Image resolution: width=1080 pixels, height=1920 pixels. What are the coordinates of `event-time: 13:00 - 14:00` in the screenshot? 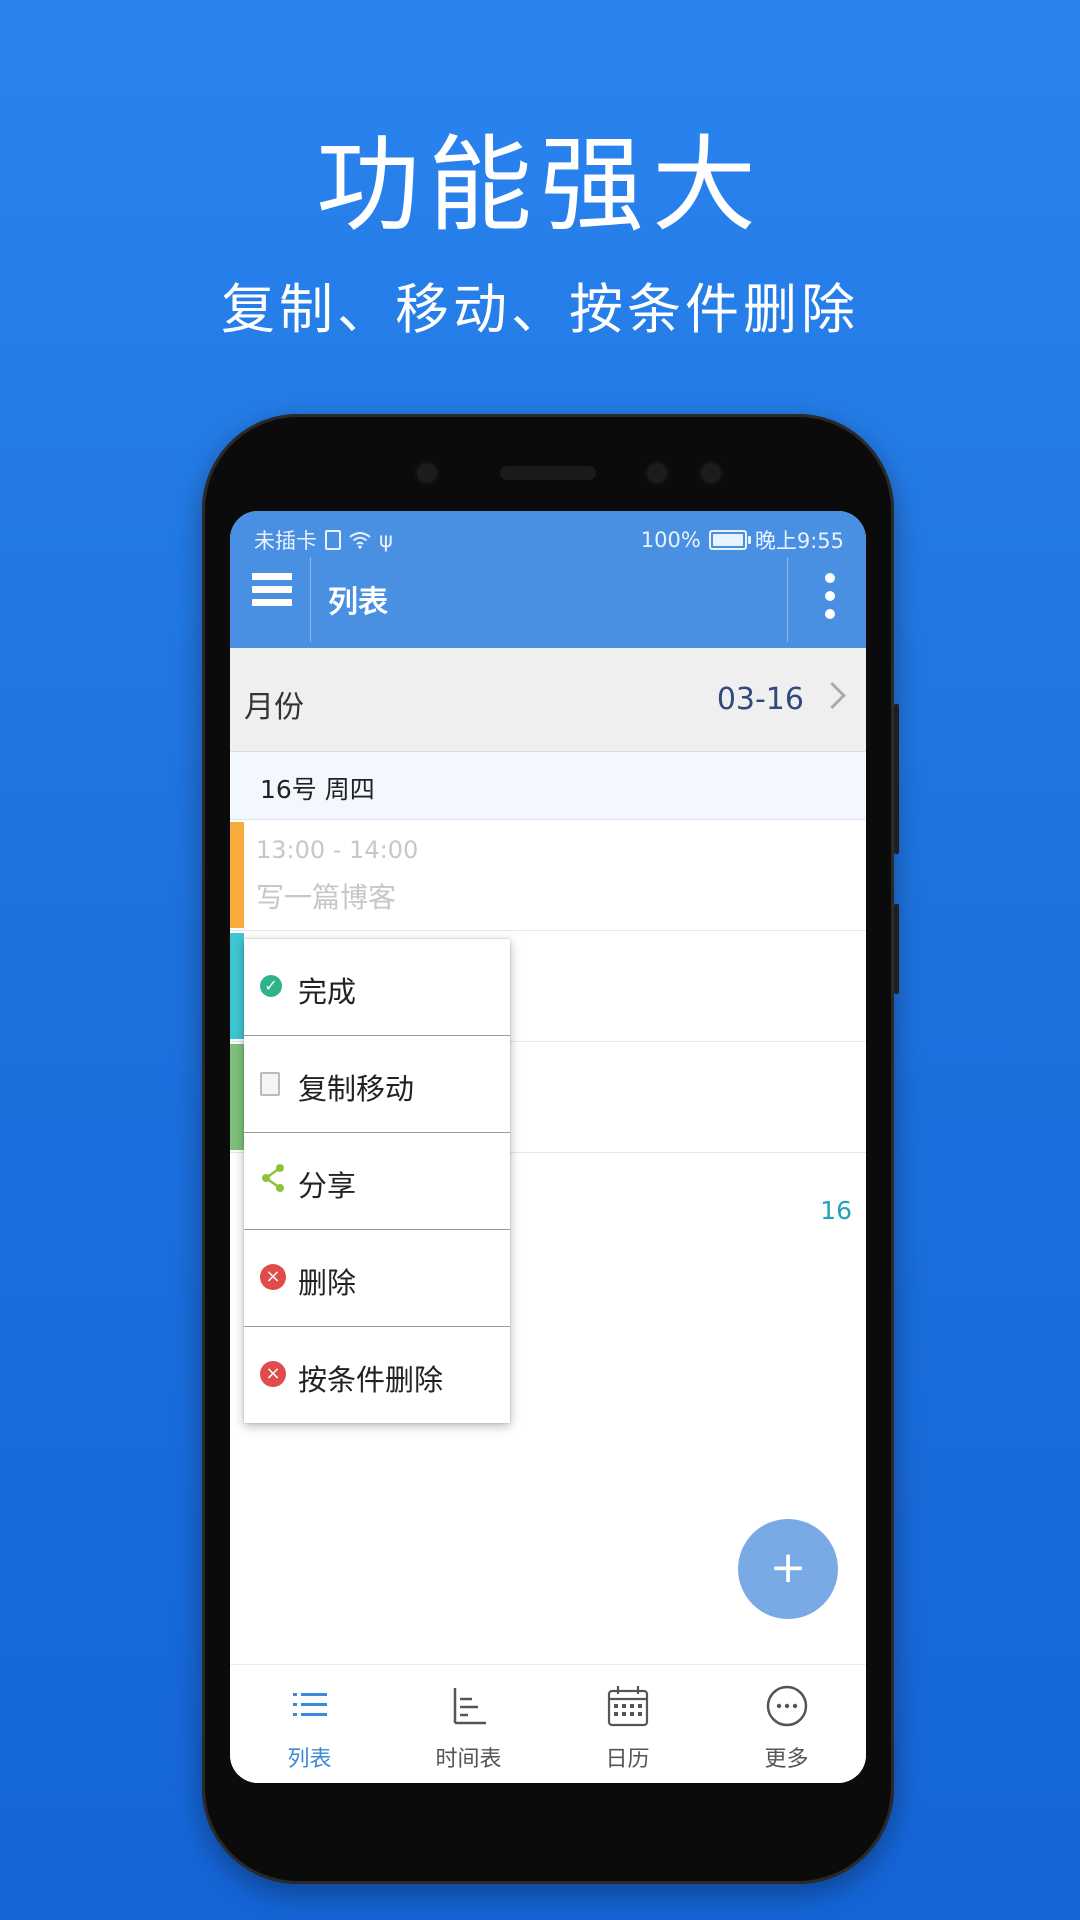 It's located at (337, 850).